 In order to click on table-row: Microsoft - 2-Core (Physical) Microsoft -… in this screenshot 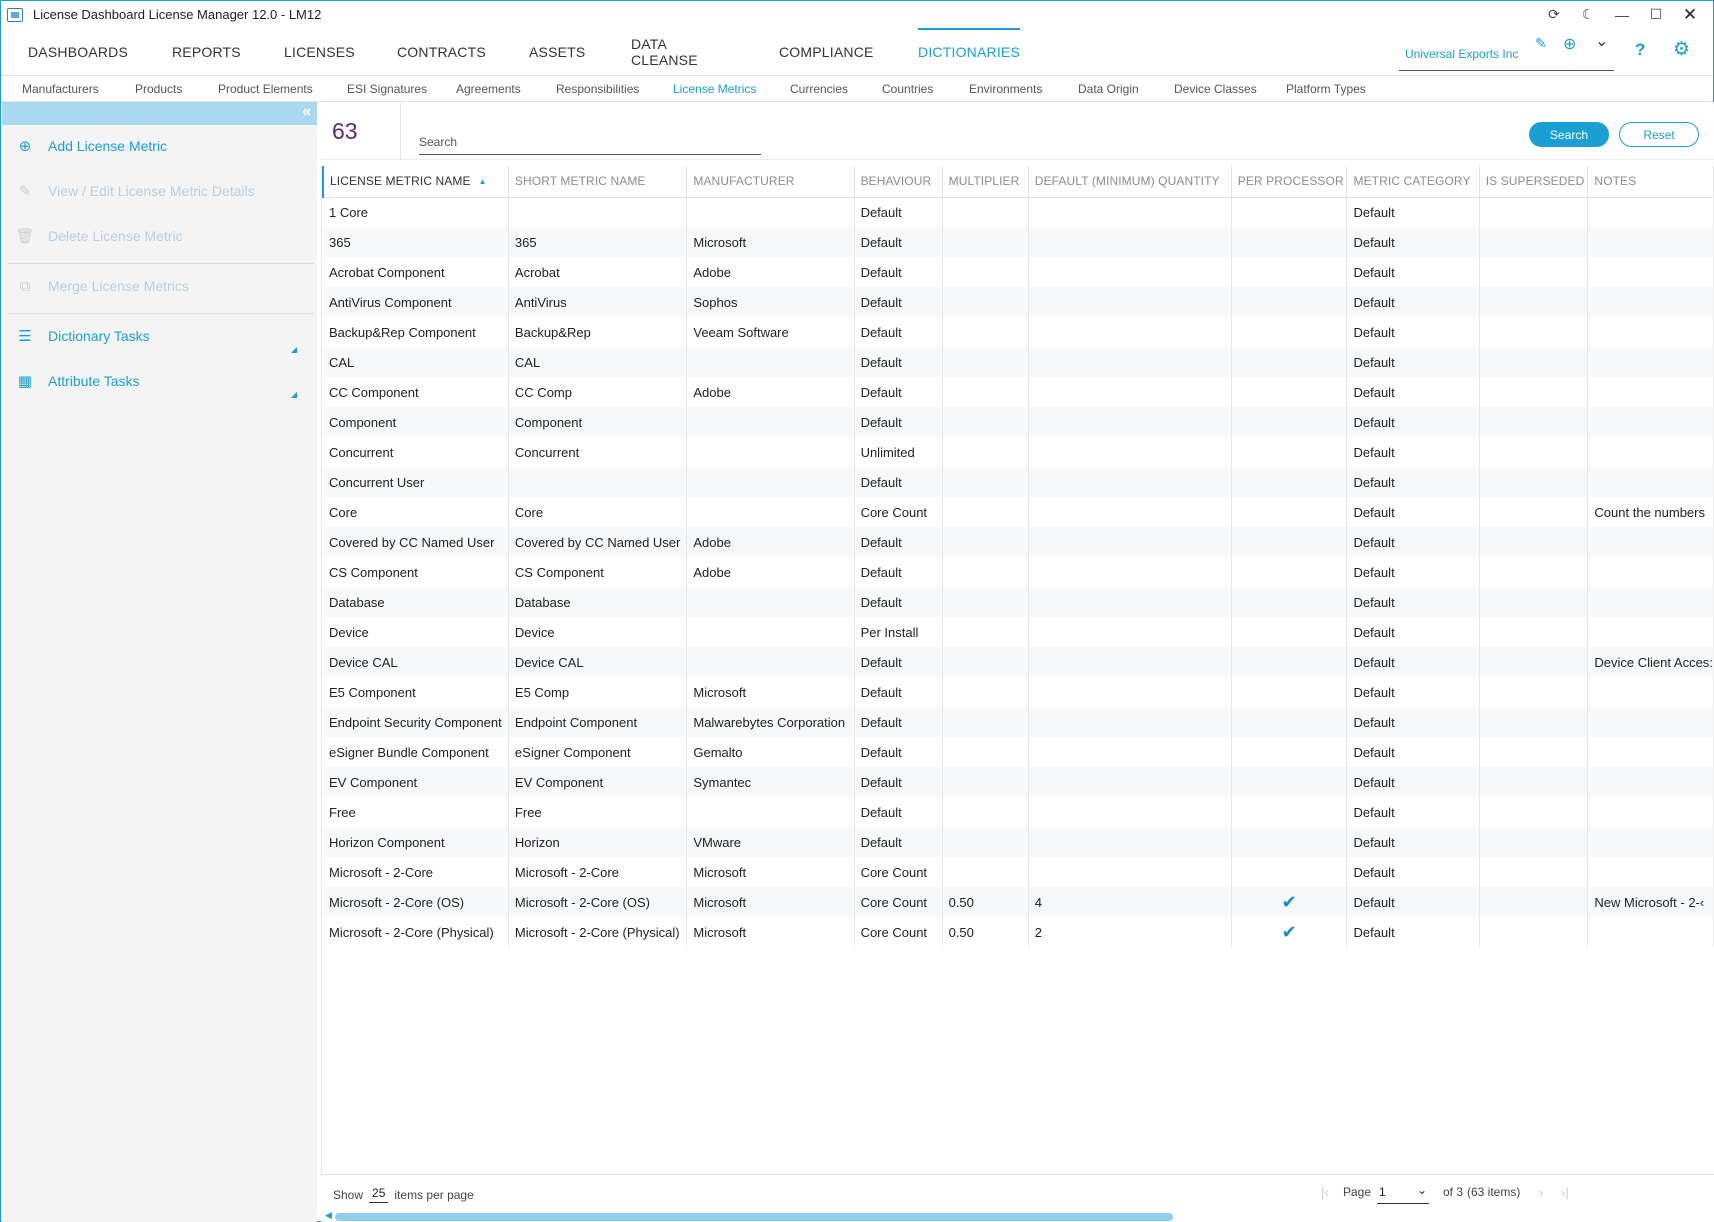, I will do `click(1018, 932)`.